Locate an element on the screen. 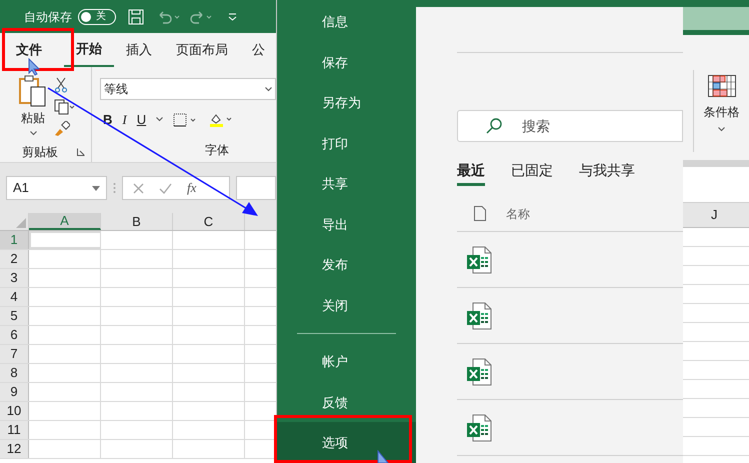  column-header: B is located at coordinates (137, 221).